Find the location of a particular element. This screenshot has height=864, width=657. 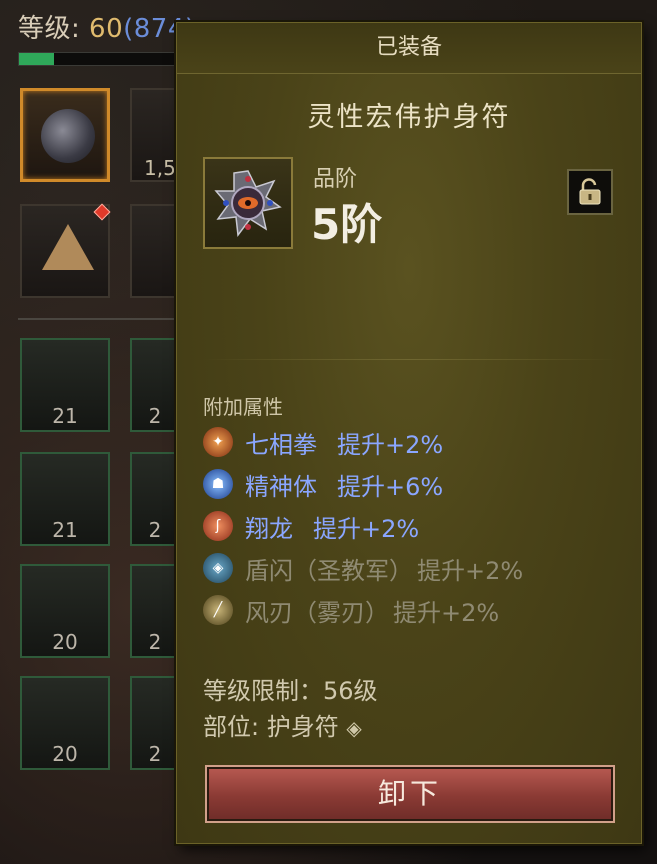

attribute-row: ʃ 翔龙 提升+2% is located at coordinates (311, 526).